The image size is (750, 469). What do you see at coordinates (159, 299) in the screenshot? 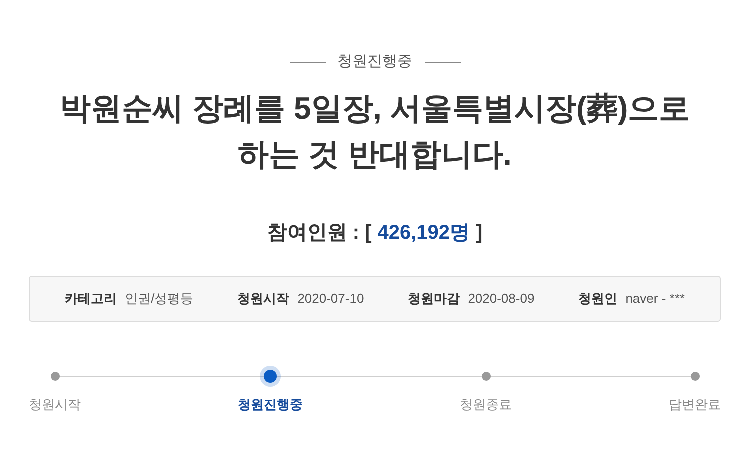
I see `info-value: 인권/성평등` at bounding box center [159, 299].